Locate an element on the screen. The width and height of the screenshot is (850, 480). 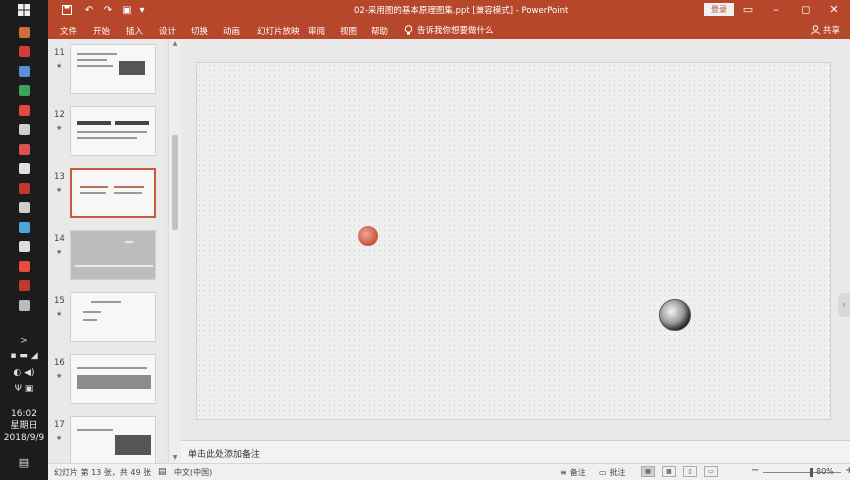
clock-time: 16:02 is located at coordinates (24, 414).